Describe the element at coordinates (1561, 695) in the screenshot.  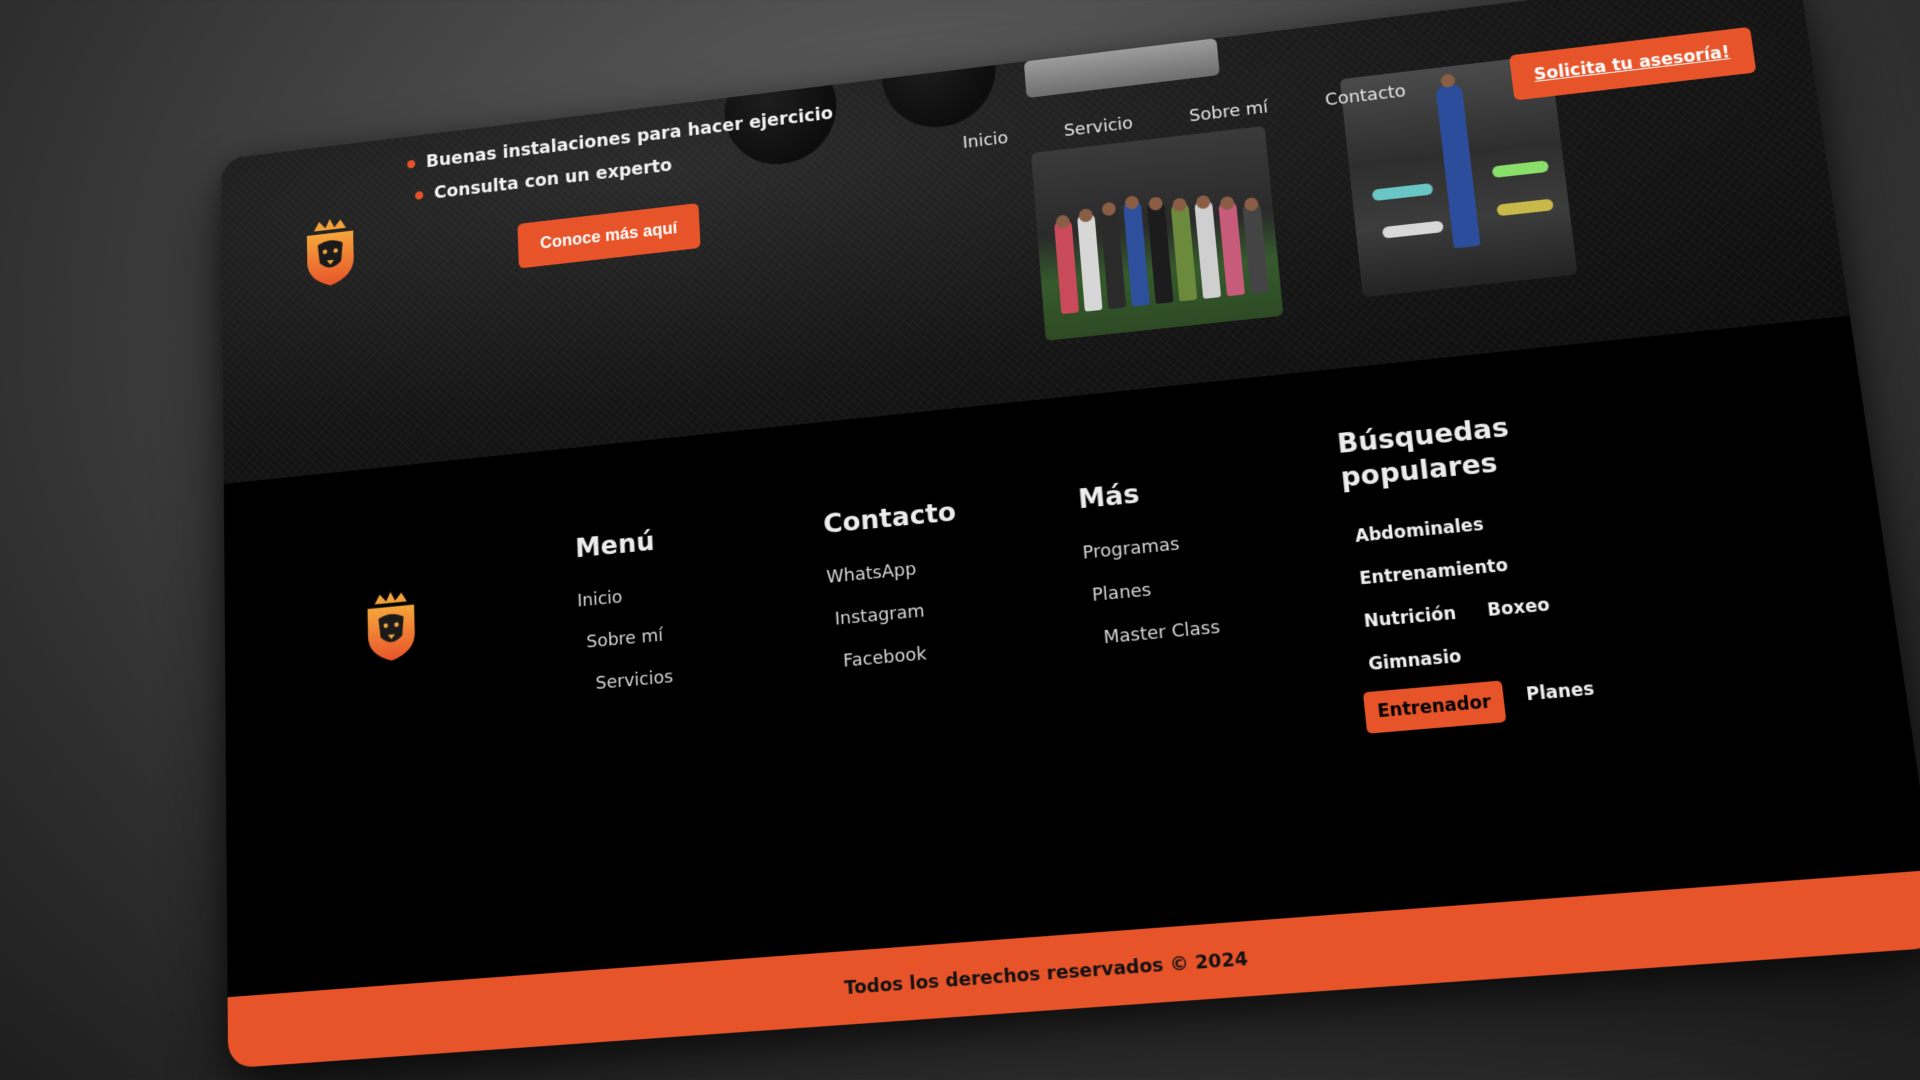
I see `tag-planes: Planes` at that location.